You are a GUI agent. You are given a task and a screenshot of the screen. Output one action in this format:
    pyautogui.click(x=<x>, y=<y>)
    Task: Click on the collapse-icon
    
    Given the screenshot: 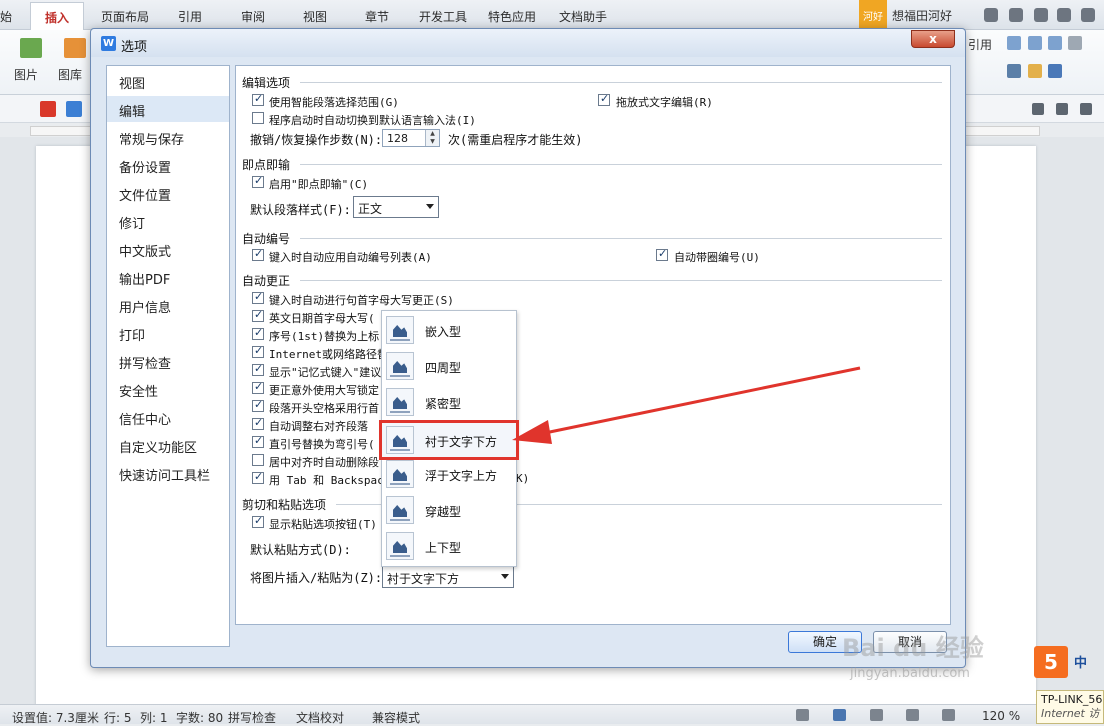 What is the action you would take?
    pyautogui.click(x=1088, y=15)
    